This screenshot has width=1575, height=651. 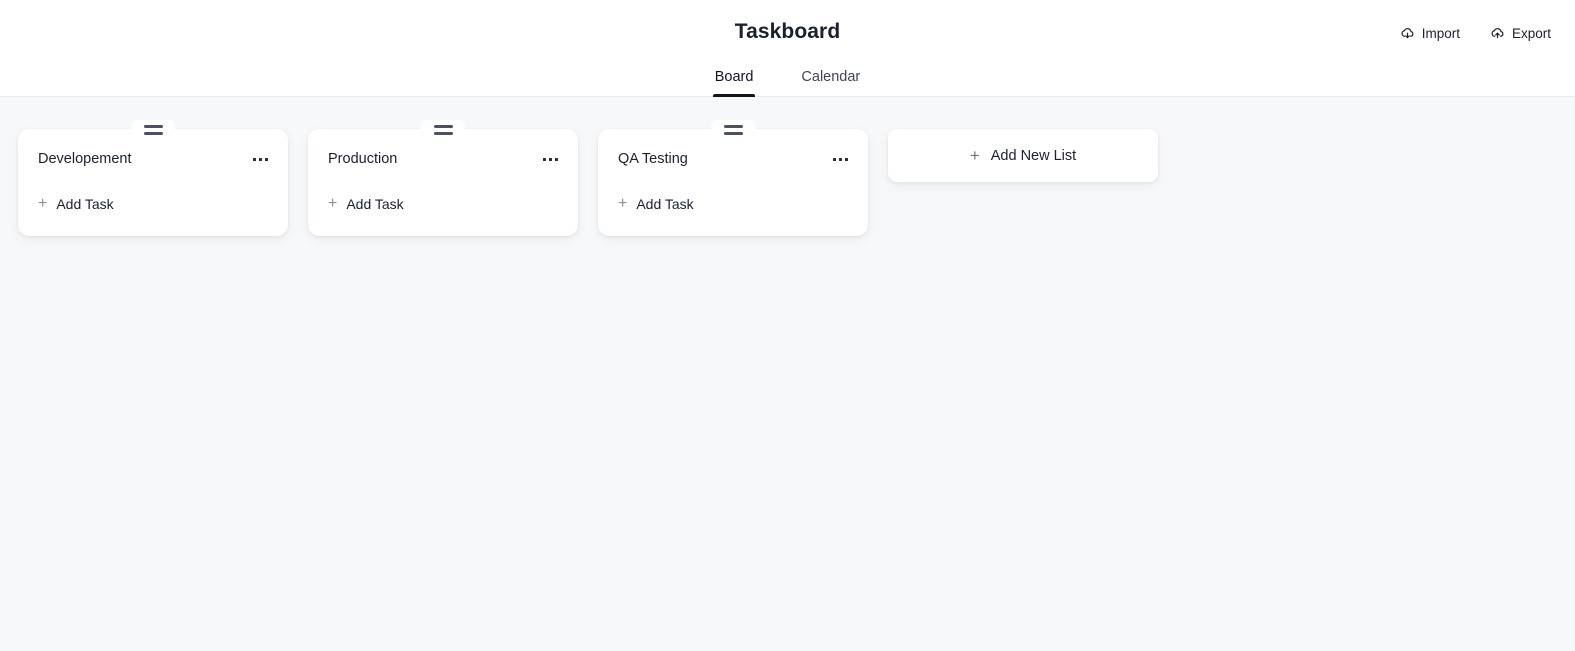 I want to click on list-title: Production, so click(x=363, y=159).